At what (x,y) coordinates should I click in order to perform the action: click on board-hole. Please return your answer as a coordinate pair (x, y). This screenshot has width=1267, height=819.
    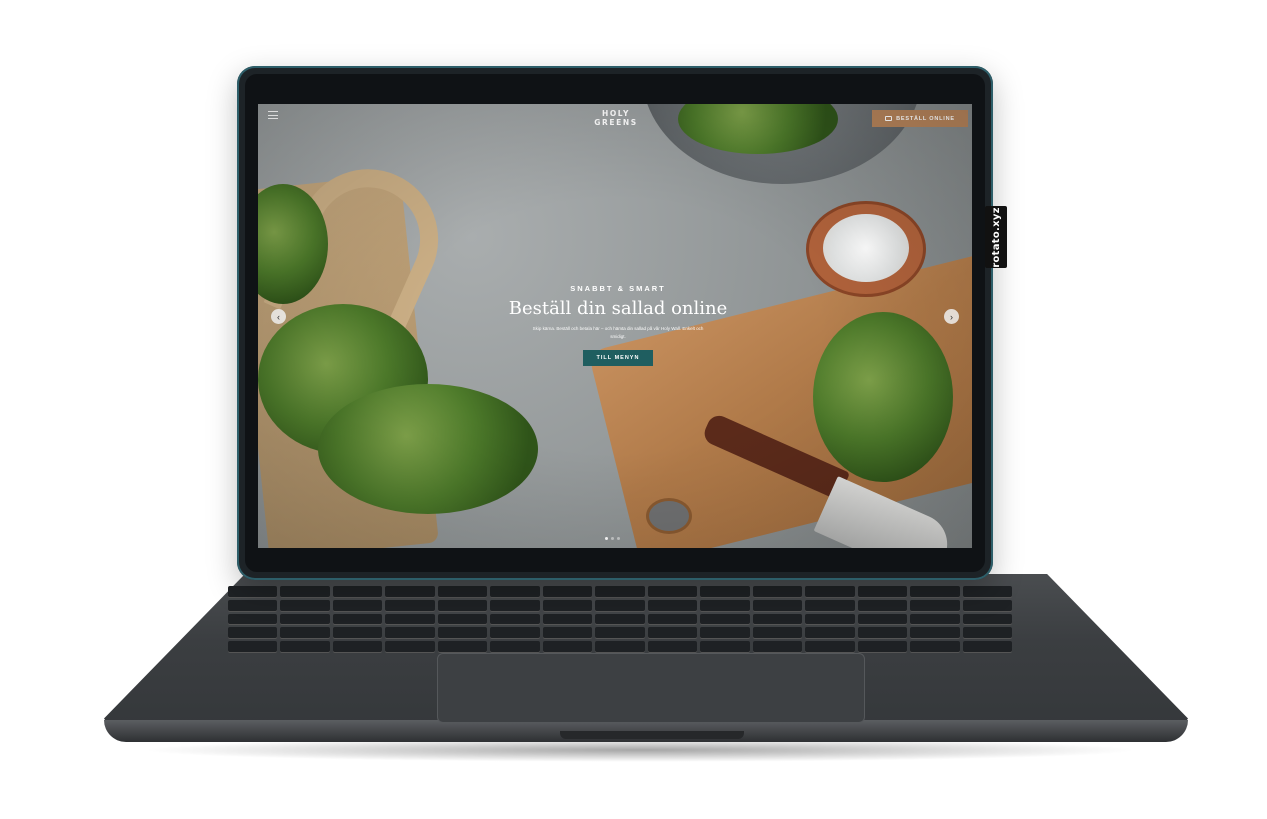
    Looking at the image, I should click on (669, 516).